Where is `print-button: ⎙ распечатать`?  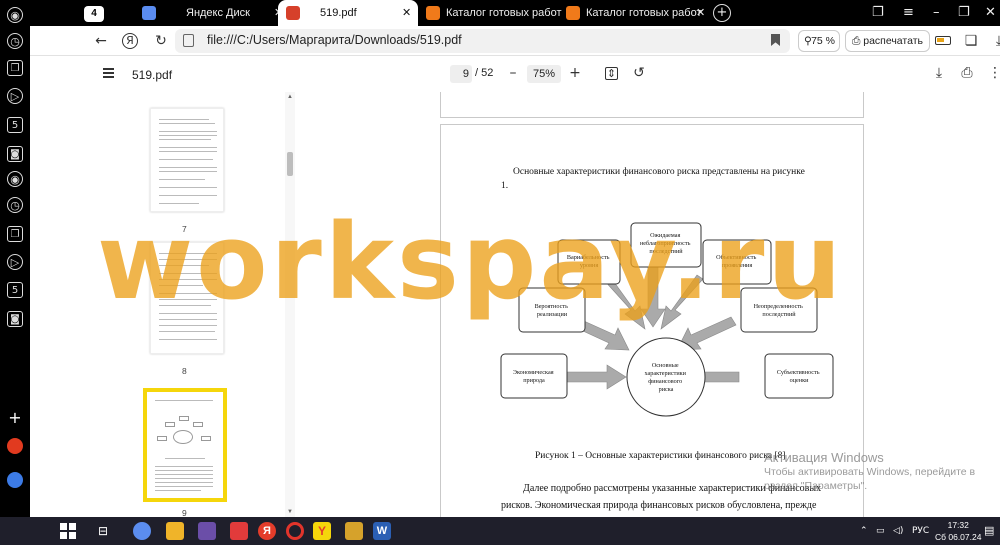 print-button: ⎙ распечатать is located at coordinates (887, 41).